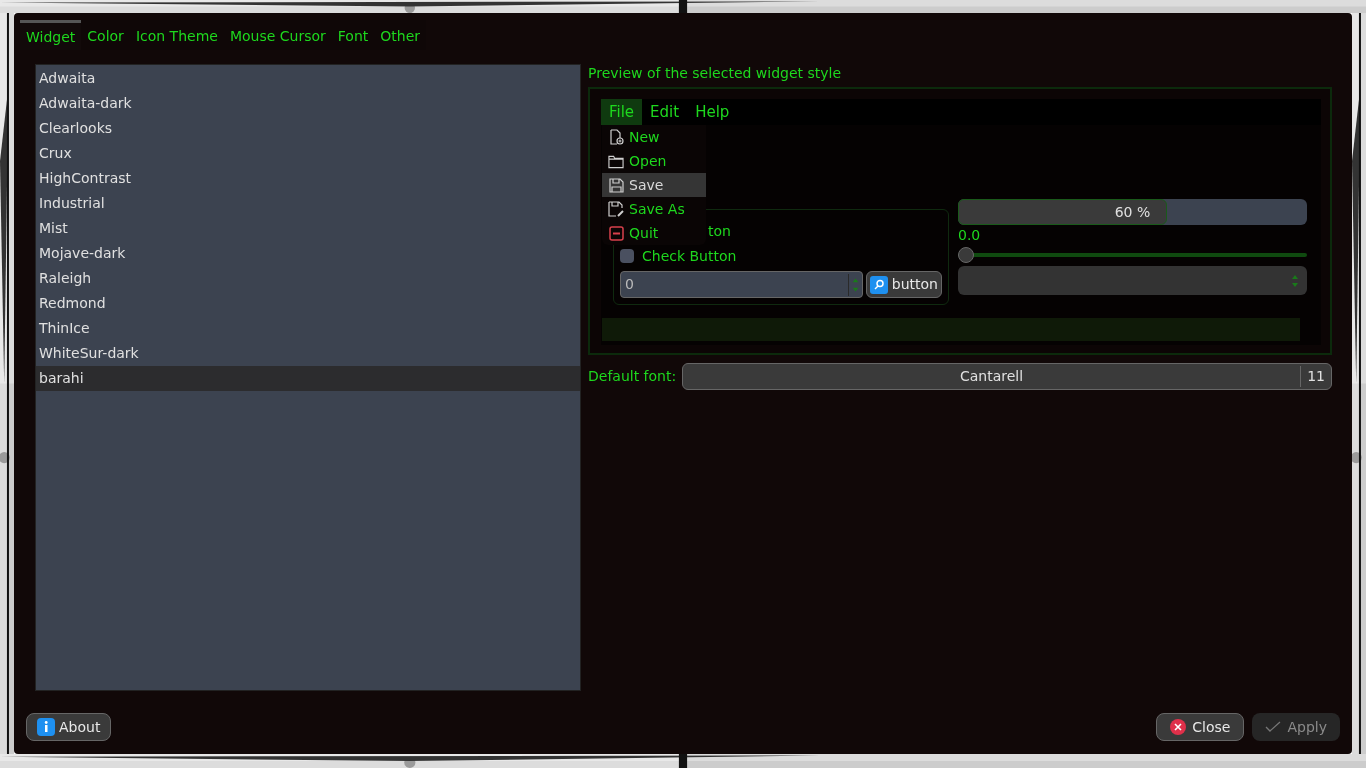 Image resolution: width=1366 pixels, height=768 pixels. I want to click on folder-icon, so click(616, 161).